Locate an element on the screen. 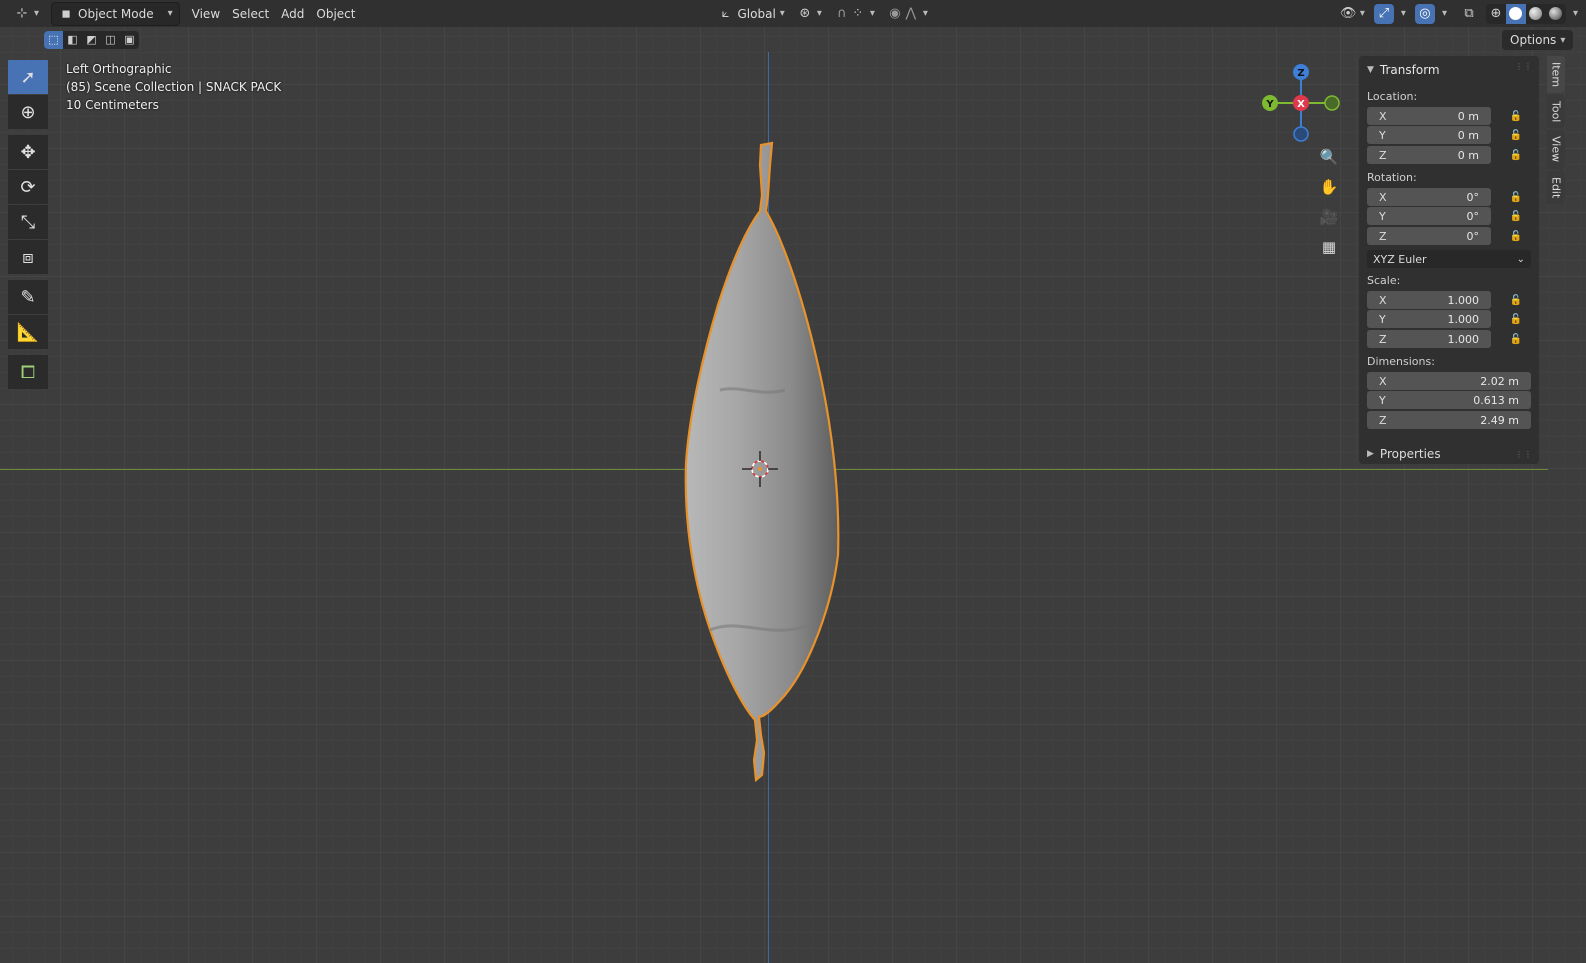 Image resolution: width=1586 pixels, height=963 pixels. menu-add: Add is located at coordinates (292, 14).